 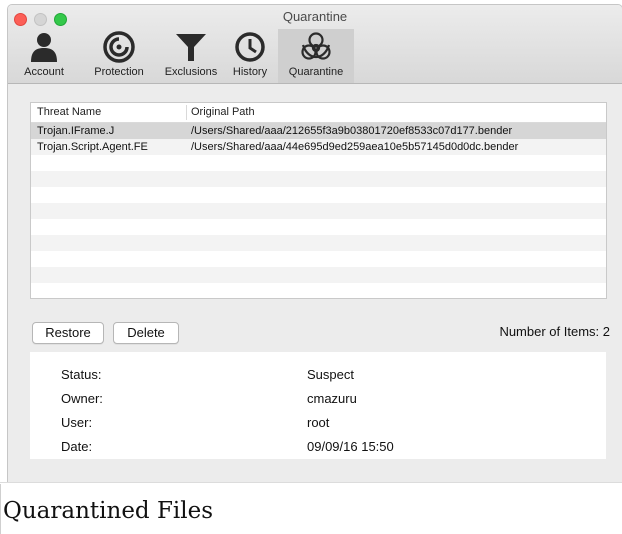 I want to click on column-header-threat-name: Threat Name, so click(x=69, y=112).